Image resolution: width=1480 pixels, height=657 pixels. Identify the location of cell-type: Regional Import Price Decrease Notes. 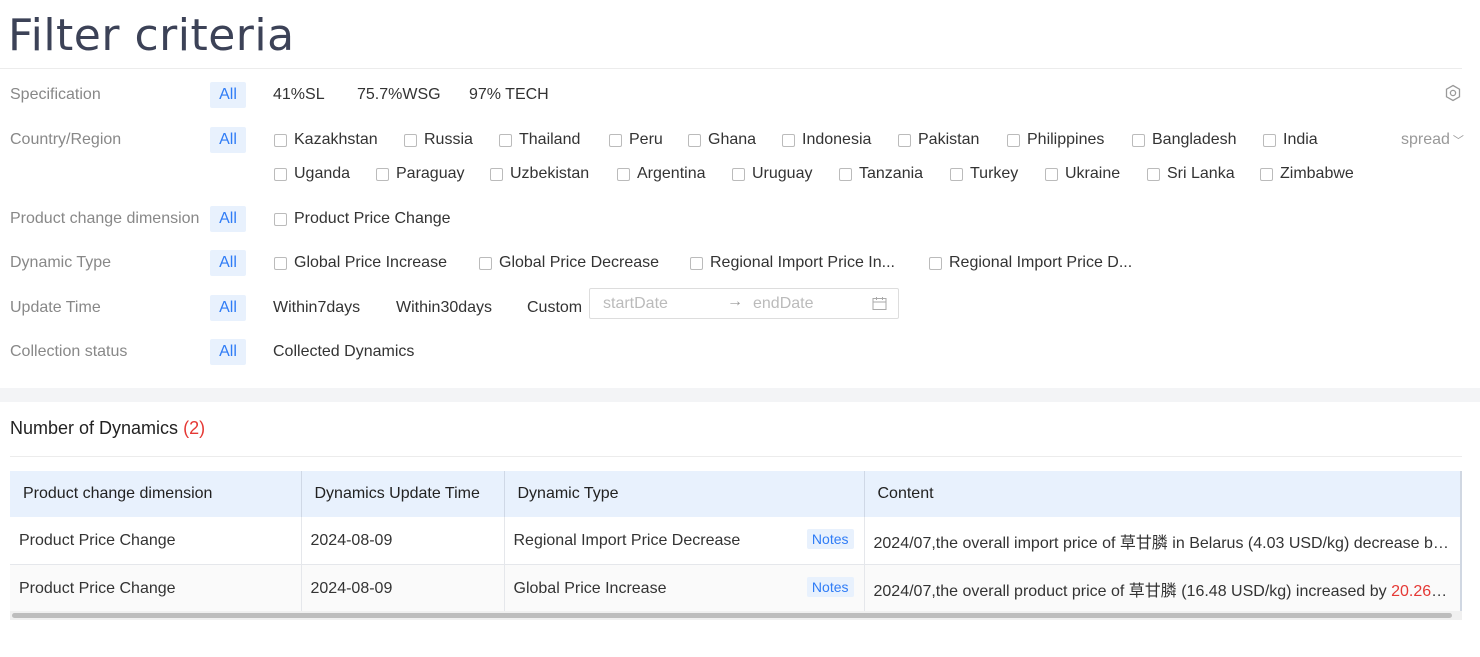
(684, 541).